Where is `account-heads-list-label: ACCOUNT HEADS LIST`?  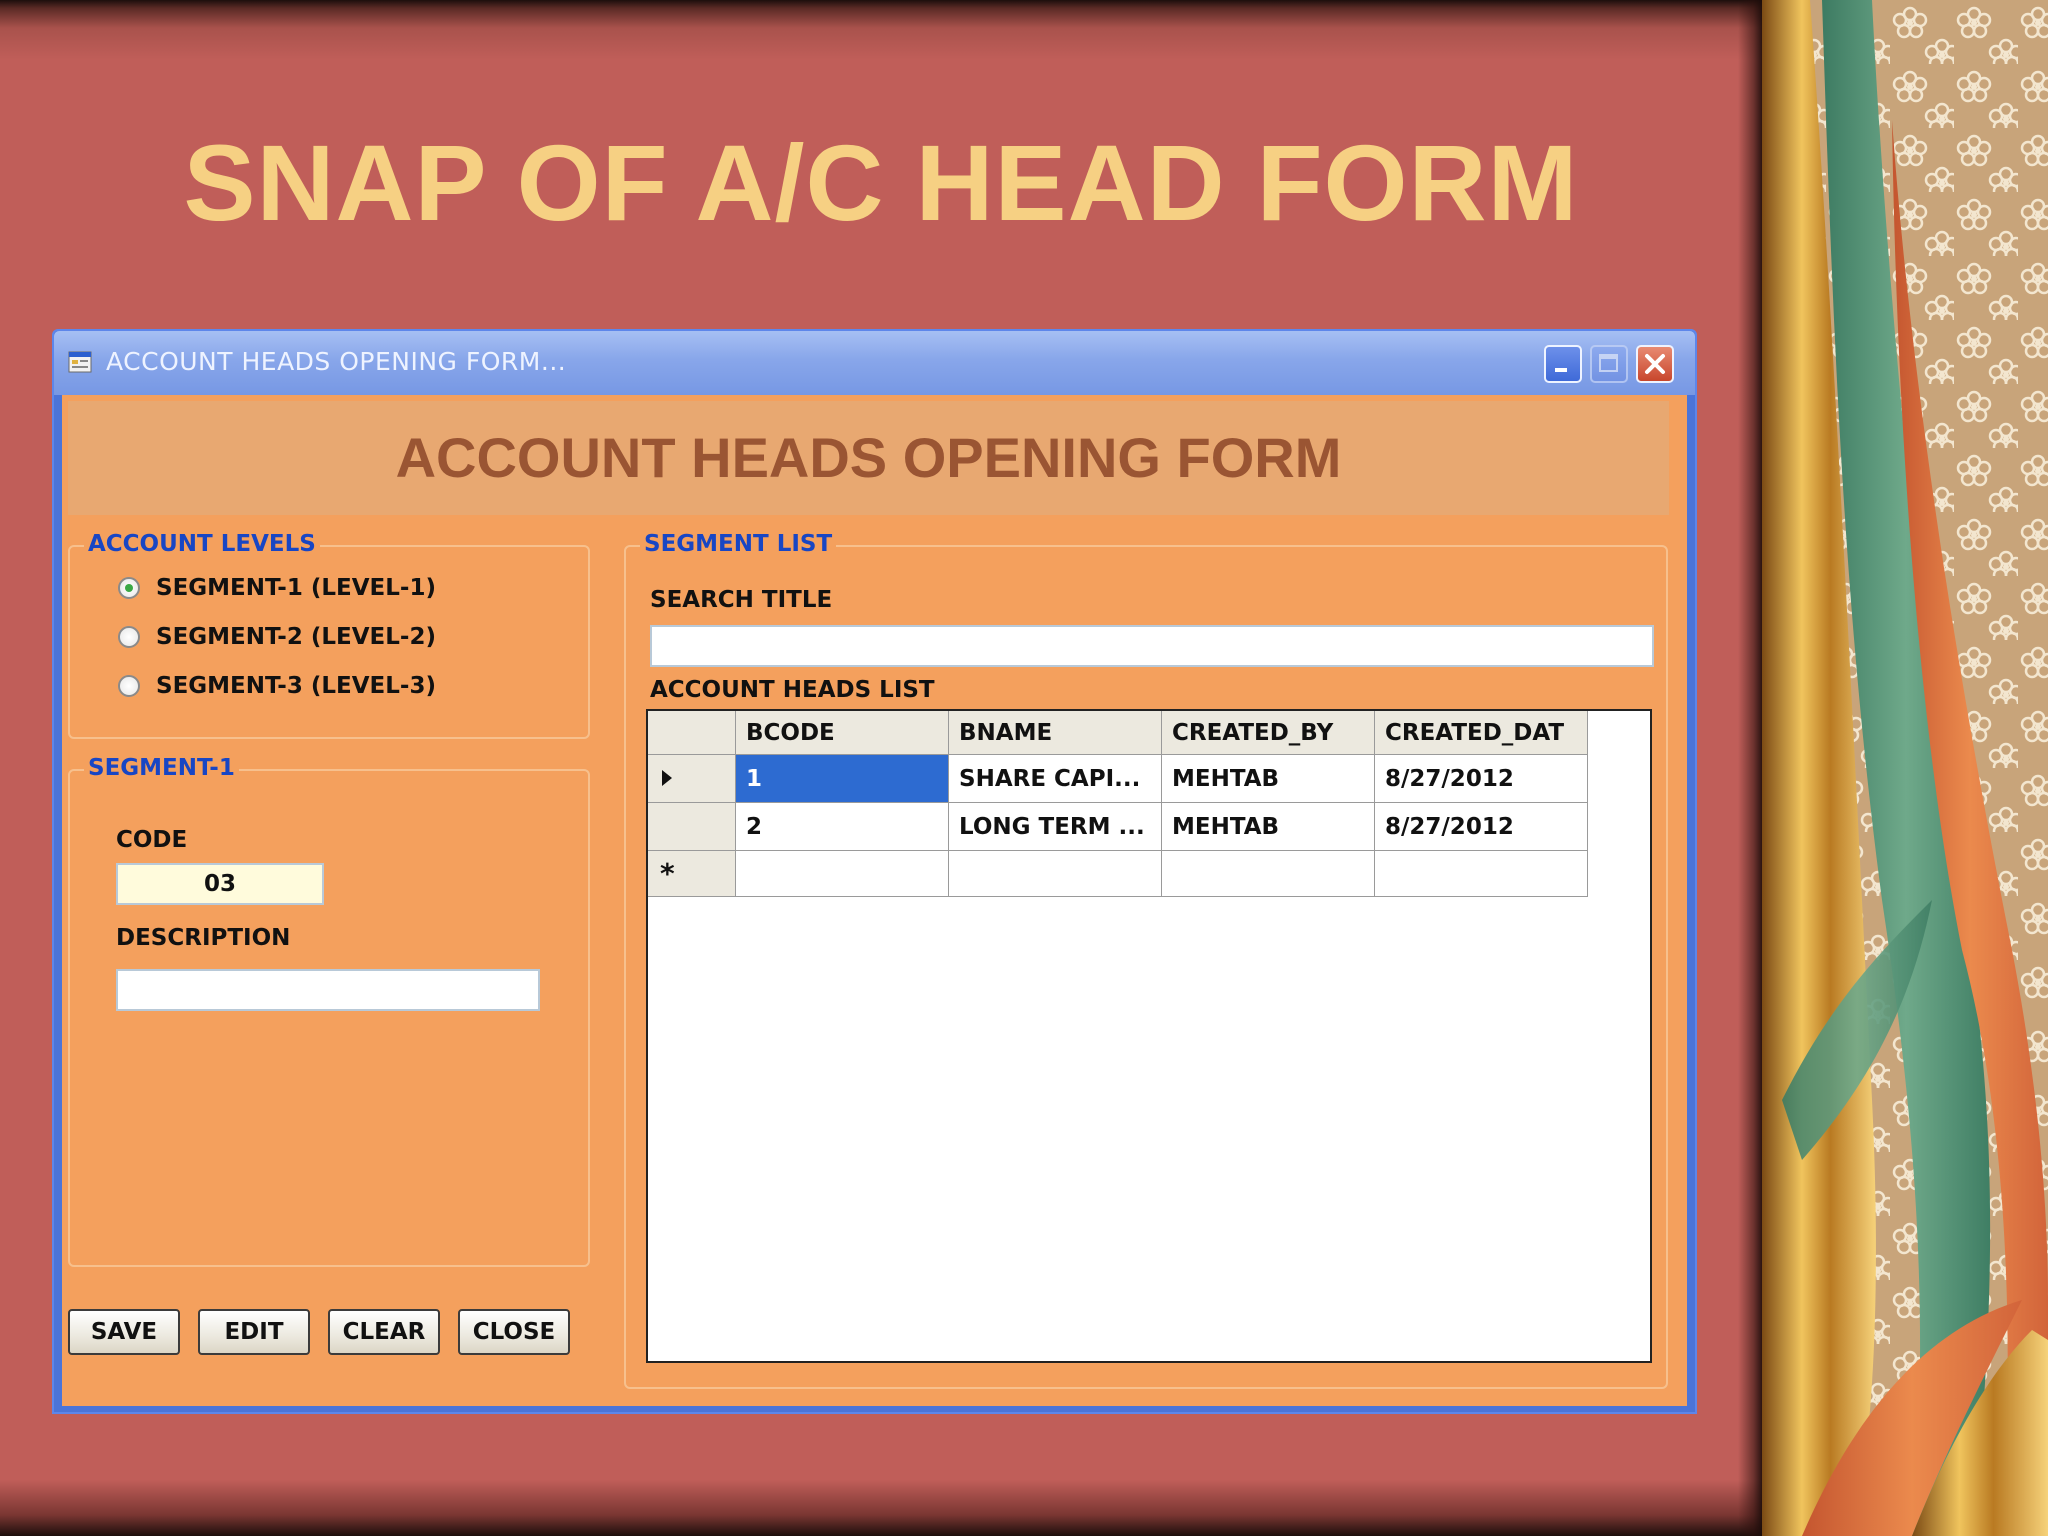 account-heads-list-label: ACCOUNT HEADS LIST is located at coordinates (792, 690).